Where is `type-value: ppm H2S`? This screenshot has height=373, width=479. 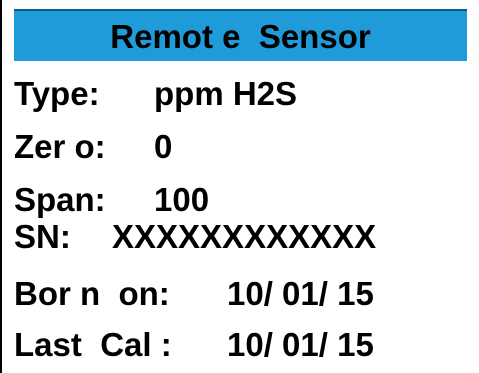
type-value: ppm H2S is located at coordinates (226, 93).